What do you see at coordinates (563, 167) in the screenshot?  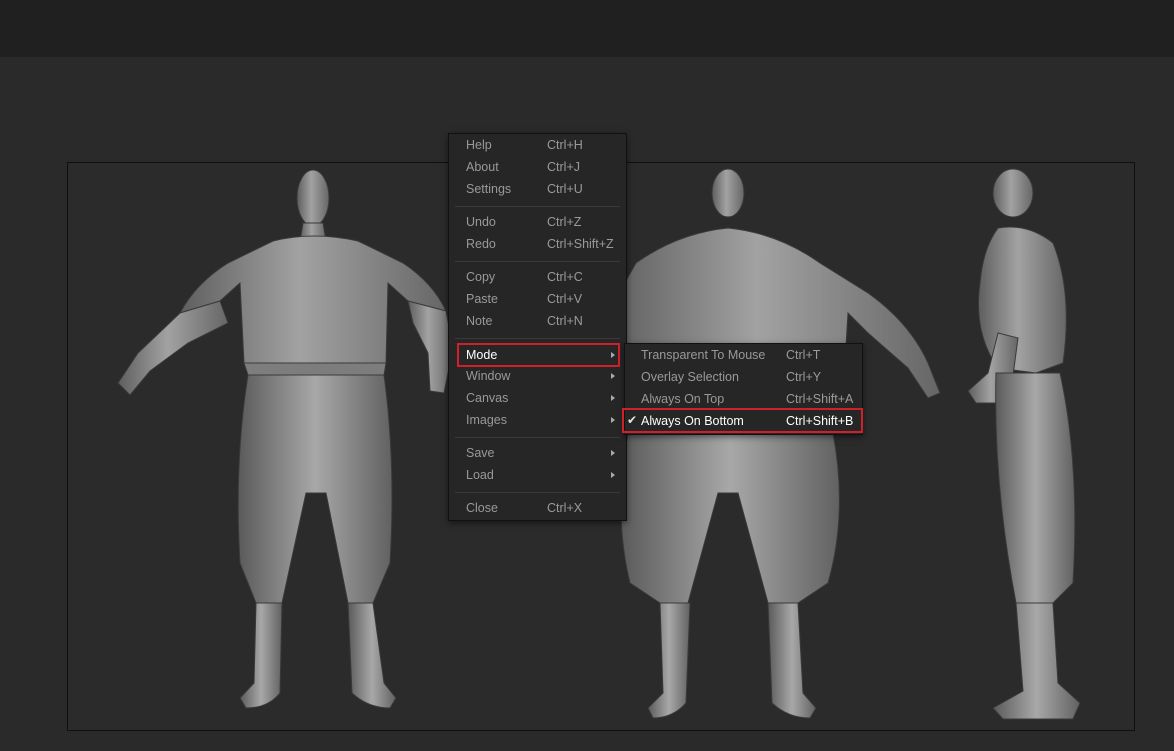 I see `menu-item-shortcut: Ctrl+J` at bounding box center [563, 167].